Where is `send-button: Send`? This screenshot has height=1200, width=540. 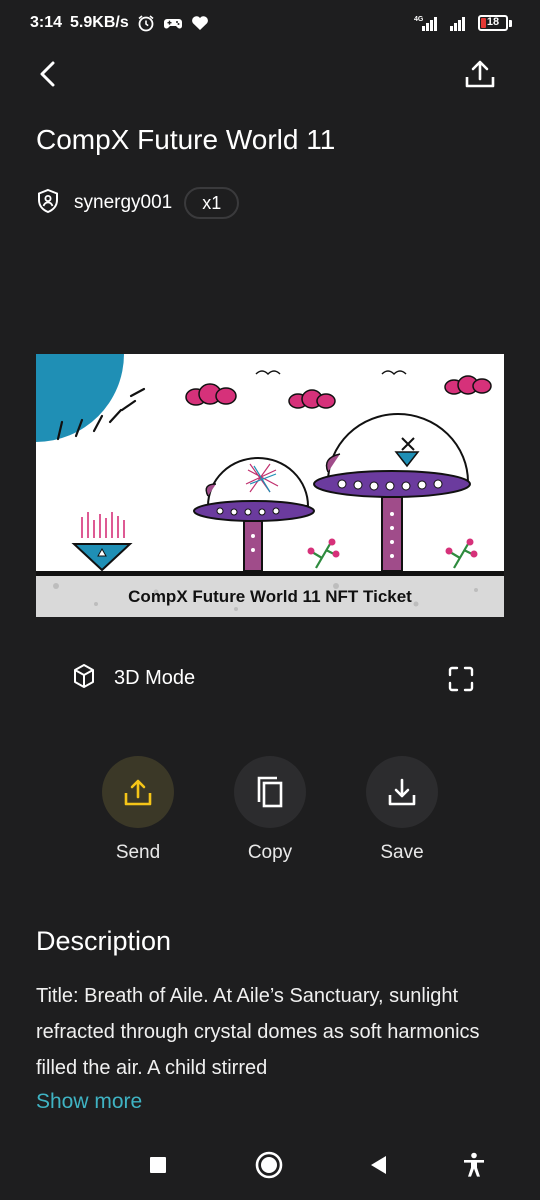 send-button: Send is located at coordinates (138, 810).